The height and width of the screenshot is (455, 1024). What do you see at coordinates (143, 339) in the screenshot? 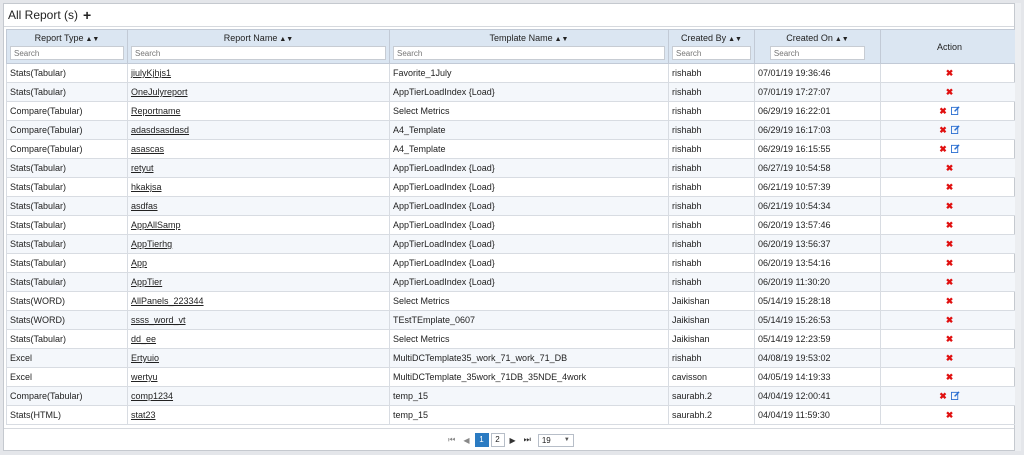
I see `report-name-link: dd_ee` at bounding box center [143, 339].